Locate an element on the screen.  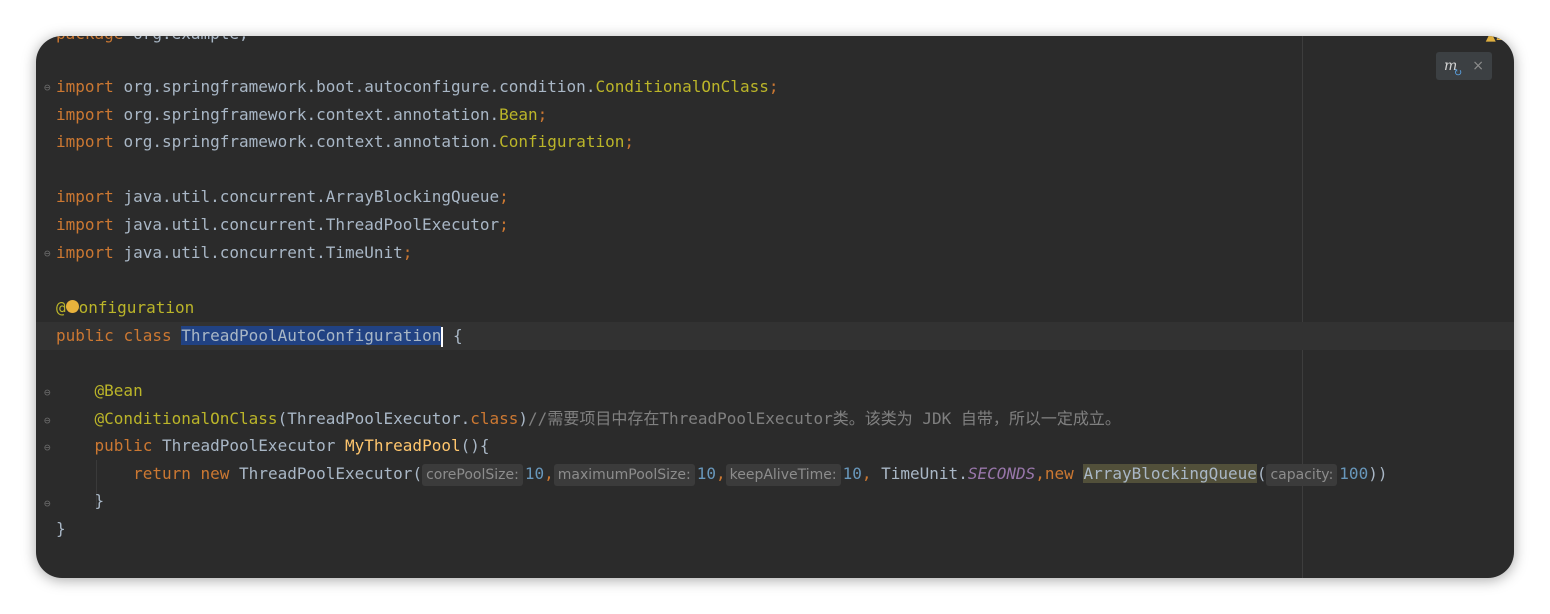
method-name: MyThreadPool is located at coordinates (403, 445).